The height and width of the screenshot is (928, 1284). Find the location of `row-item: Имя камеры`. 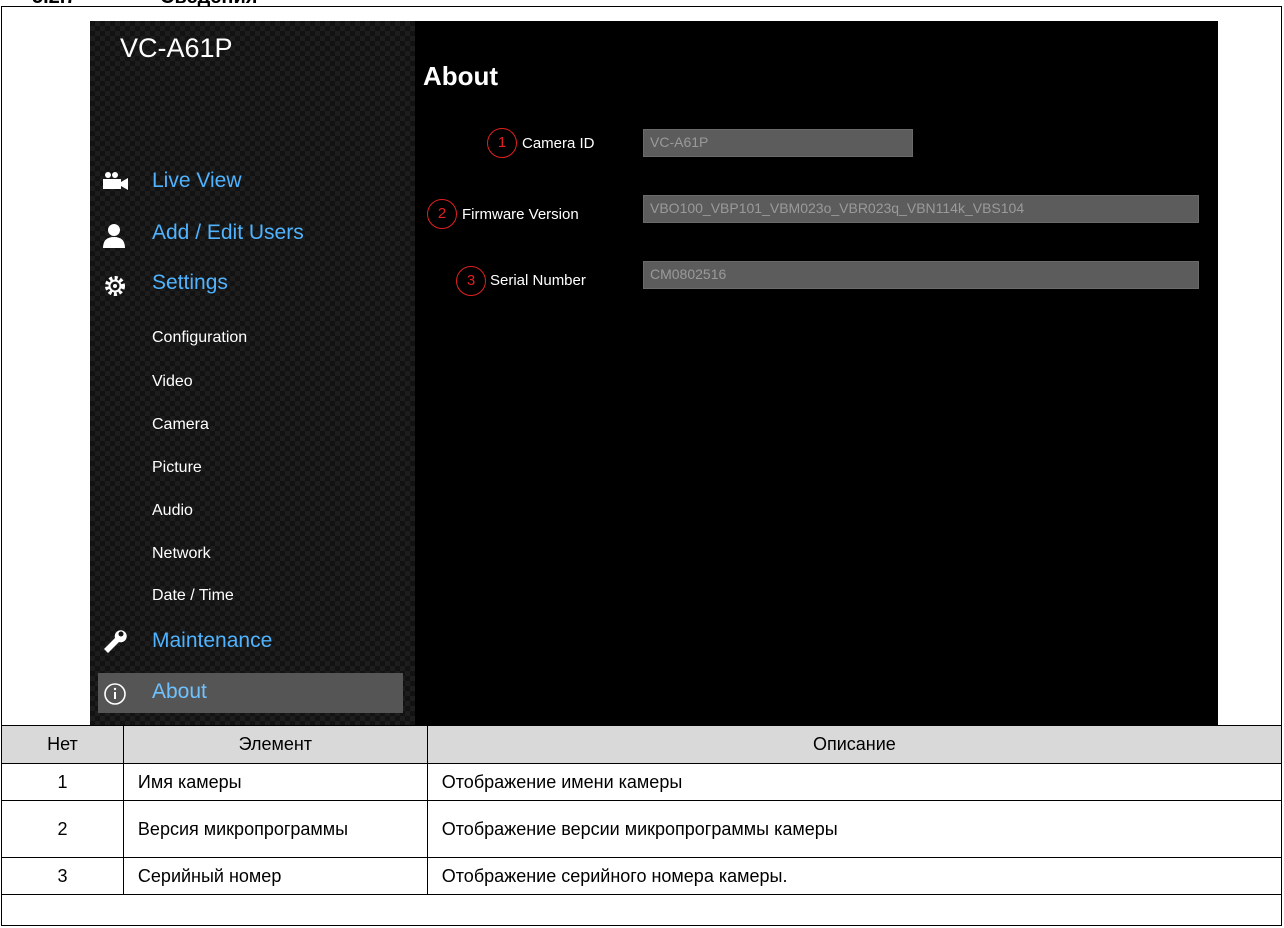

row-item: Имя камеры is located at coordinates (275, 782).